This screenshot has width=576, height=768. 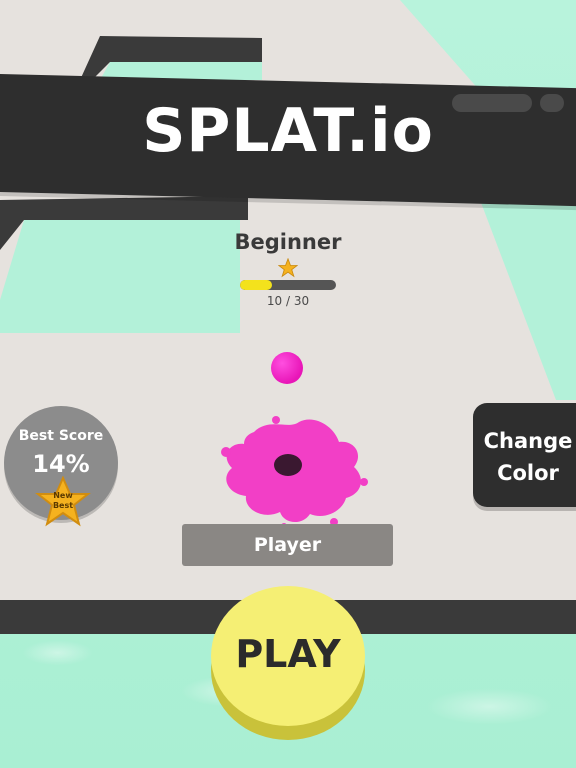 I want to click on player-ball, so click(x=287, y=368).